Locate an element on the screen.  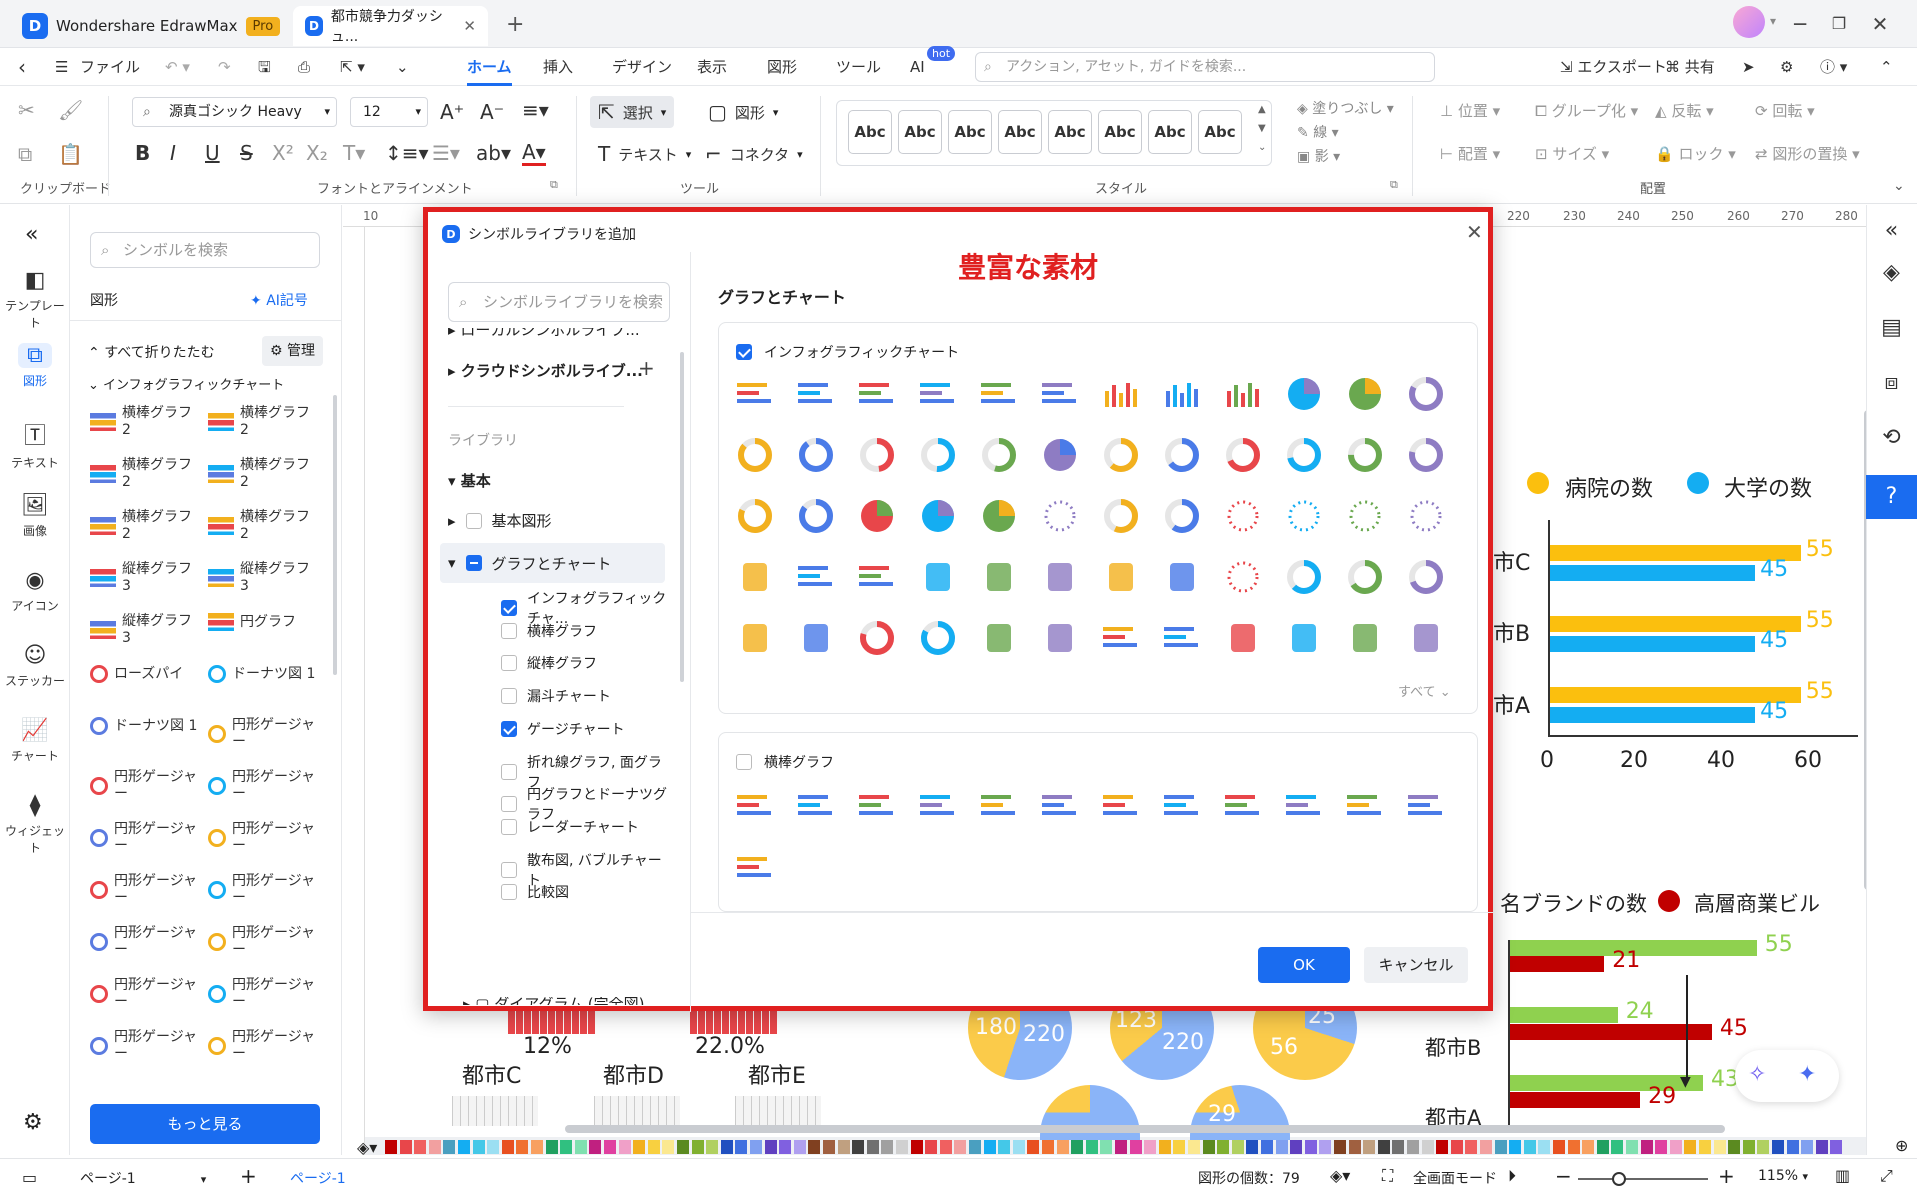
share-button: ⌘ 共有 is located at coordinates (1690, 67).